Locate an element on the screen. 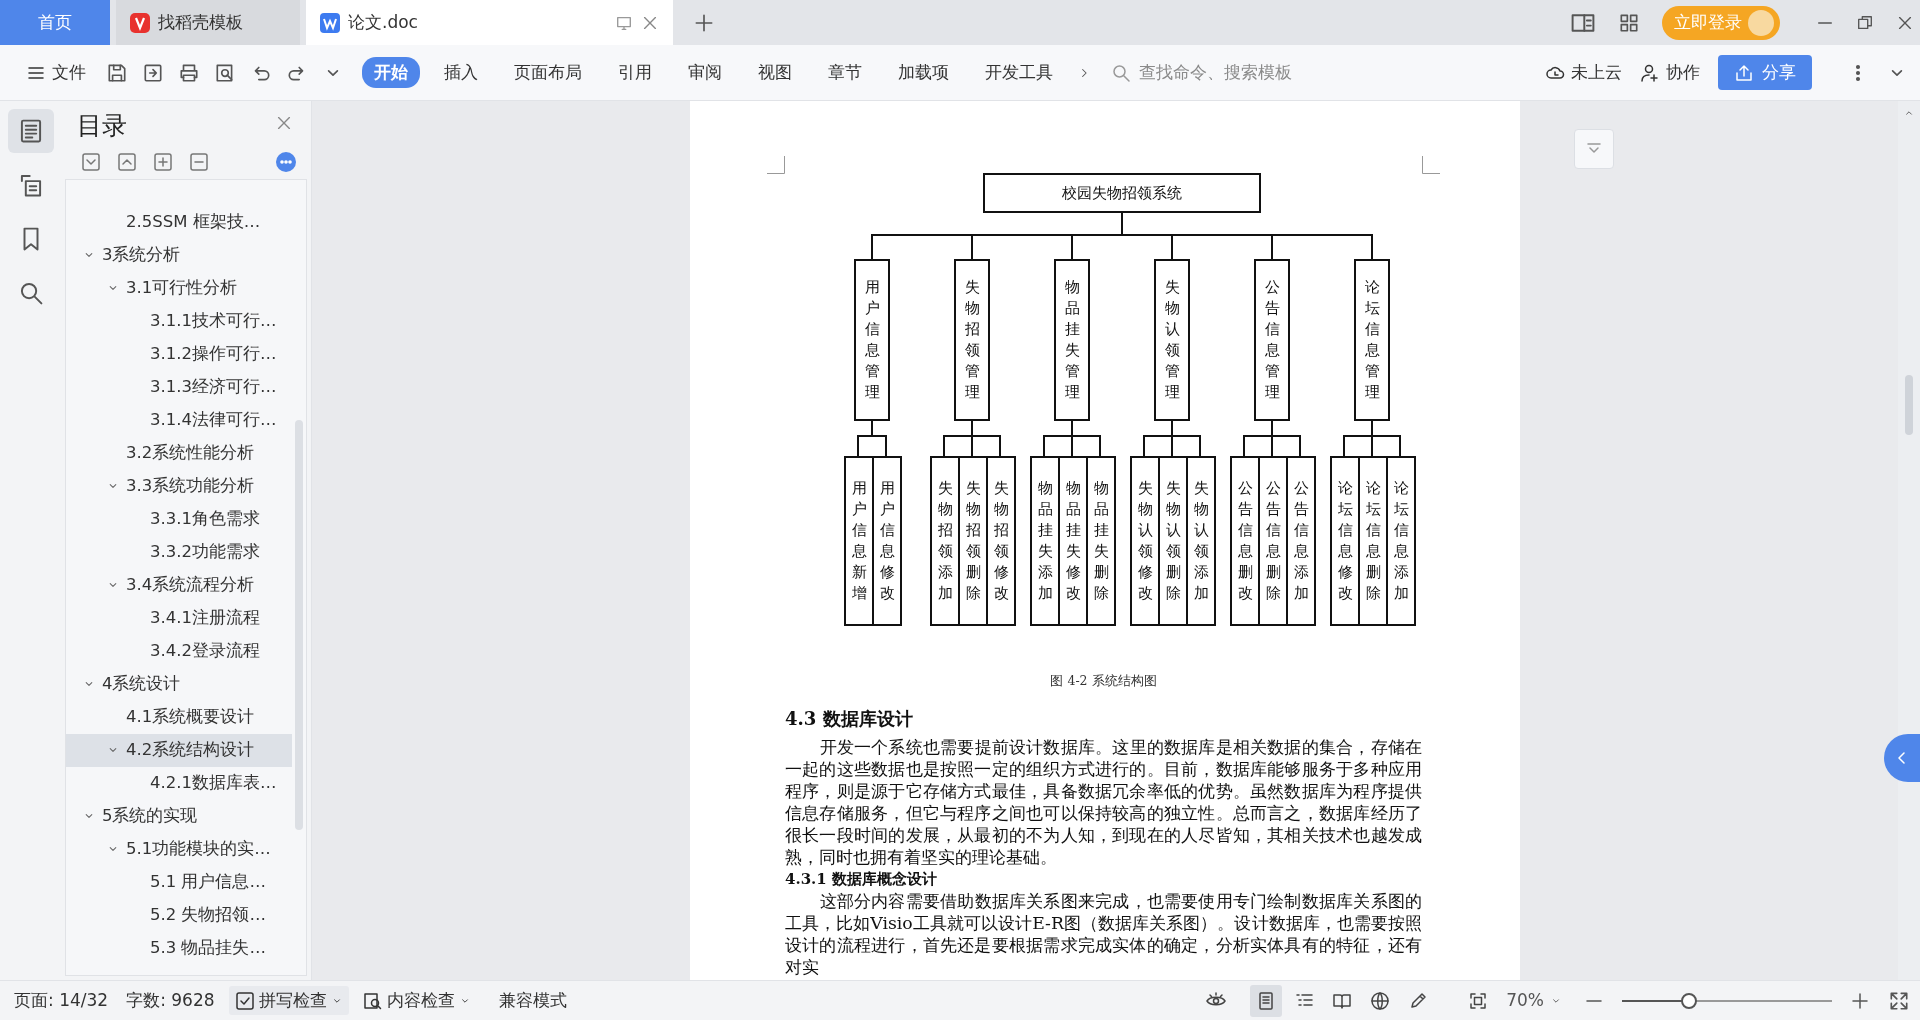 The width and height of the screenshot is (1920, 1020). diagram-node: 用户信息管理 is located at coordinates (872, 340).